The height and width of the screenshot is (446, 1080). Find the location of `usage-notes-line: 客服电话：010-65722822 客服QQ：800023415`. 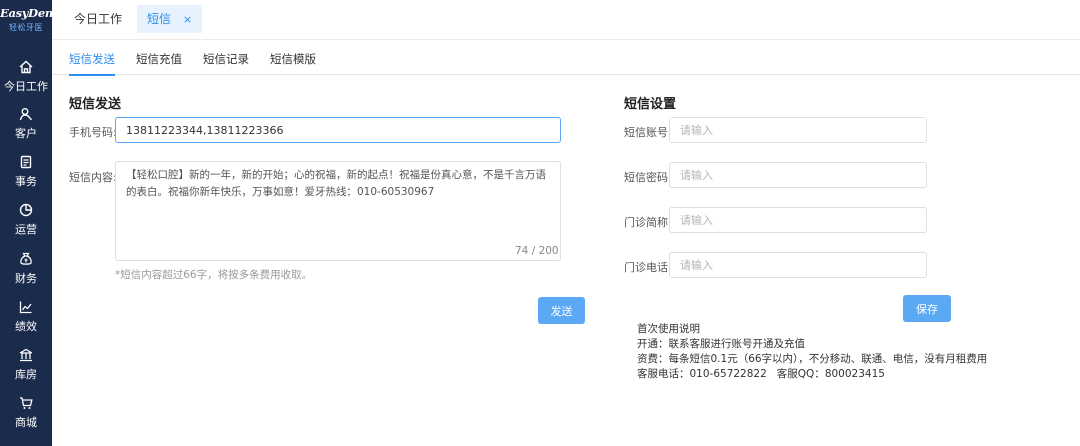

usage-notes-line: 客服电话：010-65722822 客服QQ：800023415 is located at coordinates (761, 374).